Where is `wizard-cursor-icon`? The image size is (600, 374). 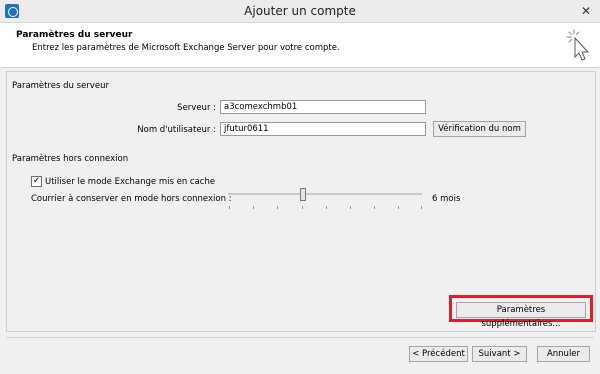 wizard-cursor-icon is located at coordinates (578, 45).